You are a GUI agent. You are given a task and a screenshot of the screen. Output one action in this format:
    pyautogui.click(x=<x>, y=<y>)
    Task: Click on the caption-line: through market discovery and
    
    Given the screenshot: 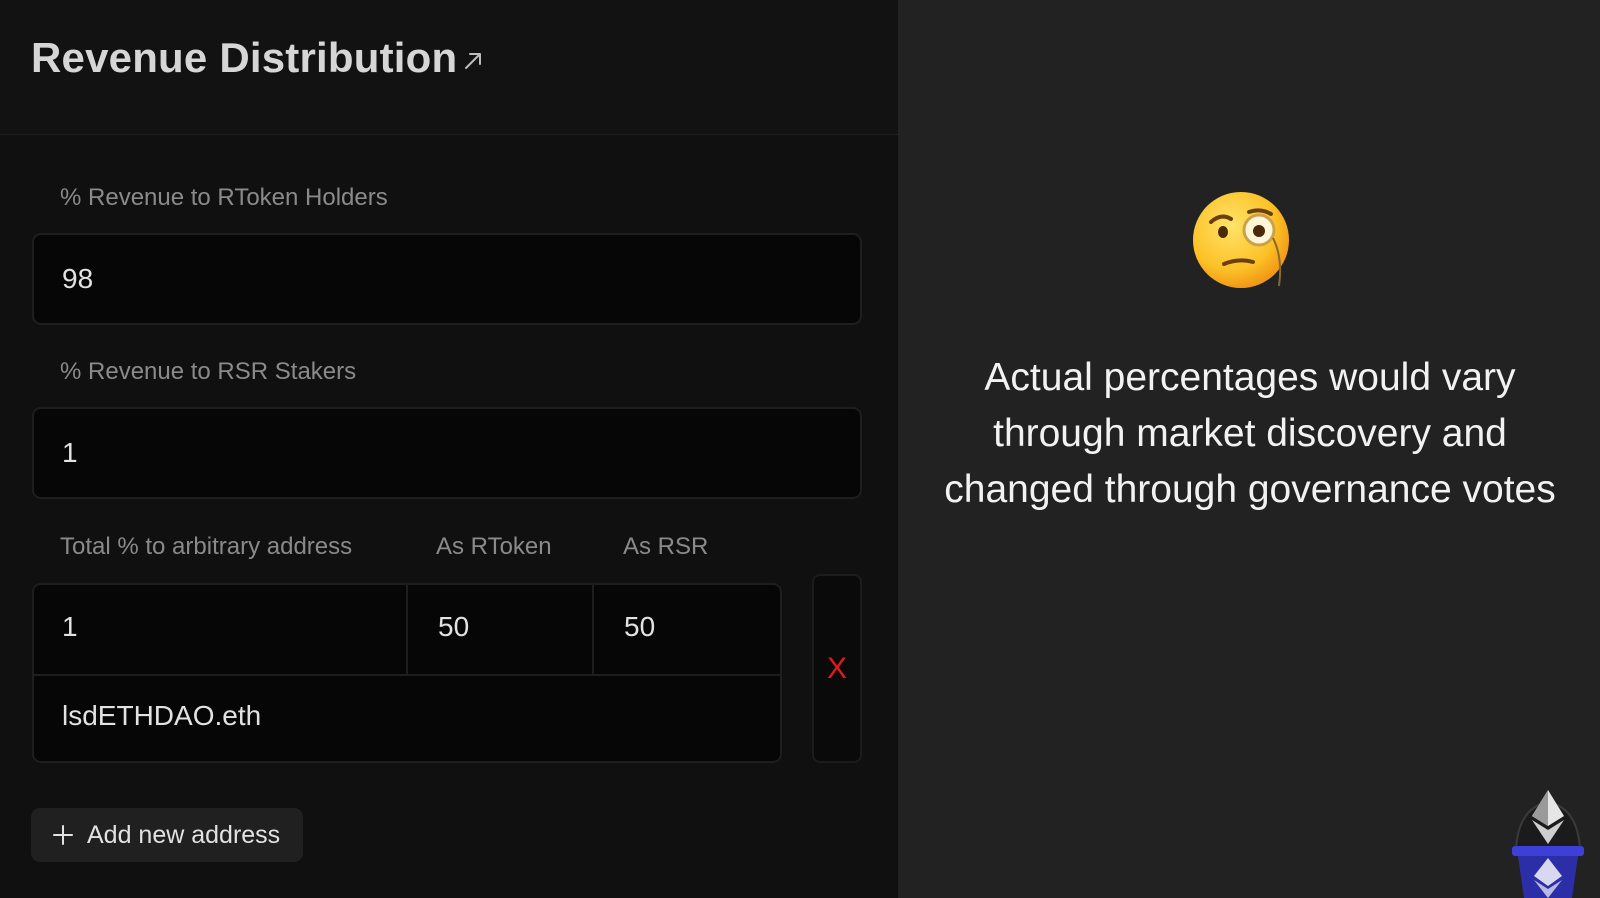 What is the action you would take?
    pyautogui.click(x=1250, y=433)
    